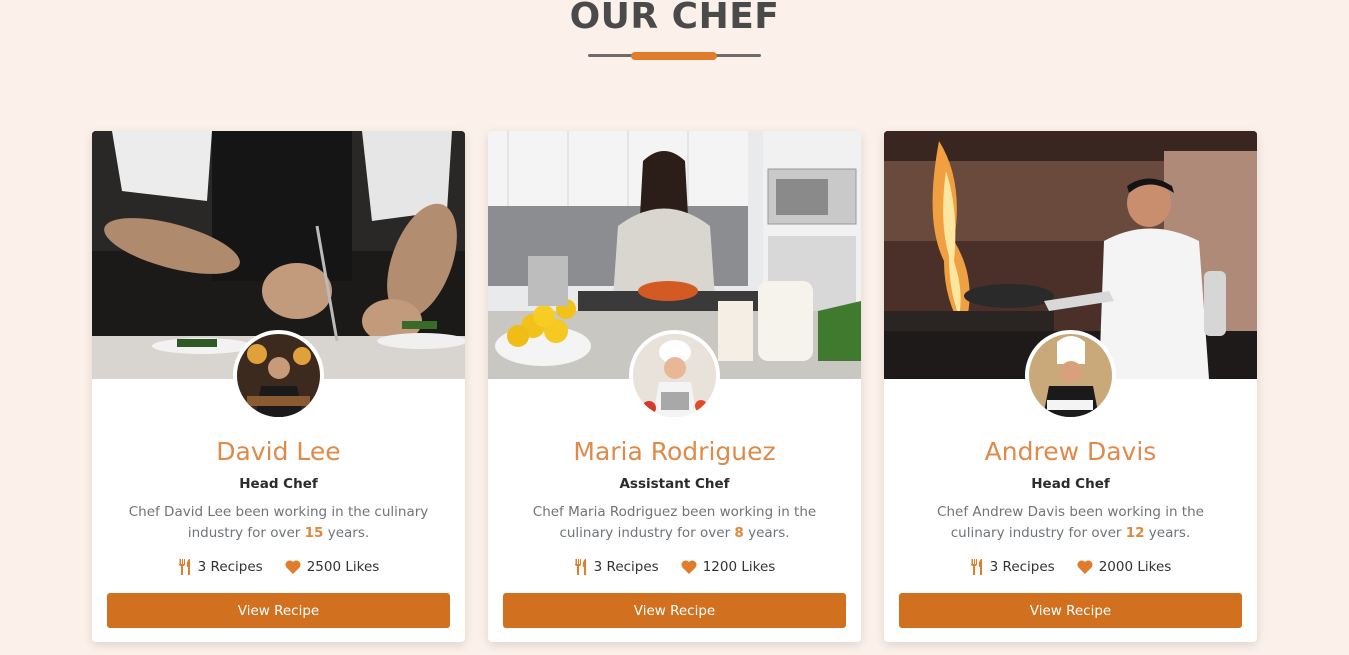 The width and height of the screenshot is (1349, 655). I want to click on section-title: OUR CHEF, so click(674, 18).